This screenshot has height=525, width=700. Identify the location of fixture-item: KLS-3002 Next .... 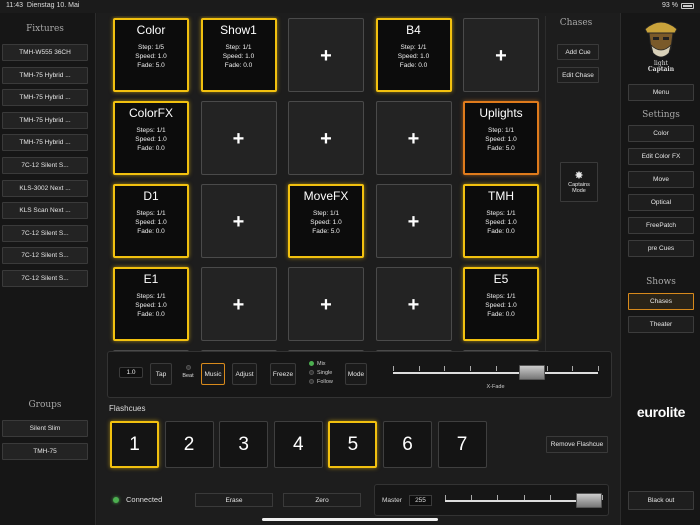
(45, 188).